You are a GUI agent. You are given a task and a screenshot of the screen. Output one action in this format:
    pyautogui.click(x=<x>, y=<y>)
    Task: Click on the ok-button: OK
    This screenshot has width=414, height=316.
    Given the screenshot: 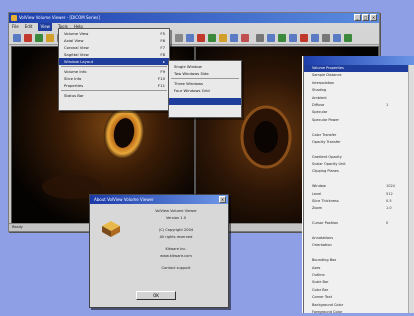 What is the action you would take?
    pyautogui.click(x=156, y=295)
    